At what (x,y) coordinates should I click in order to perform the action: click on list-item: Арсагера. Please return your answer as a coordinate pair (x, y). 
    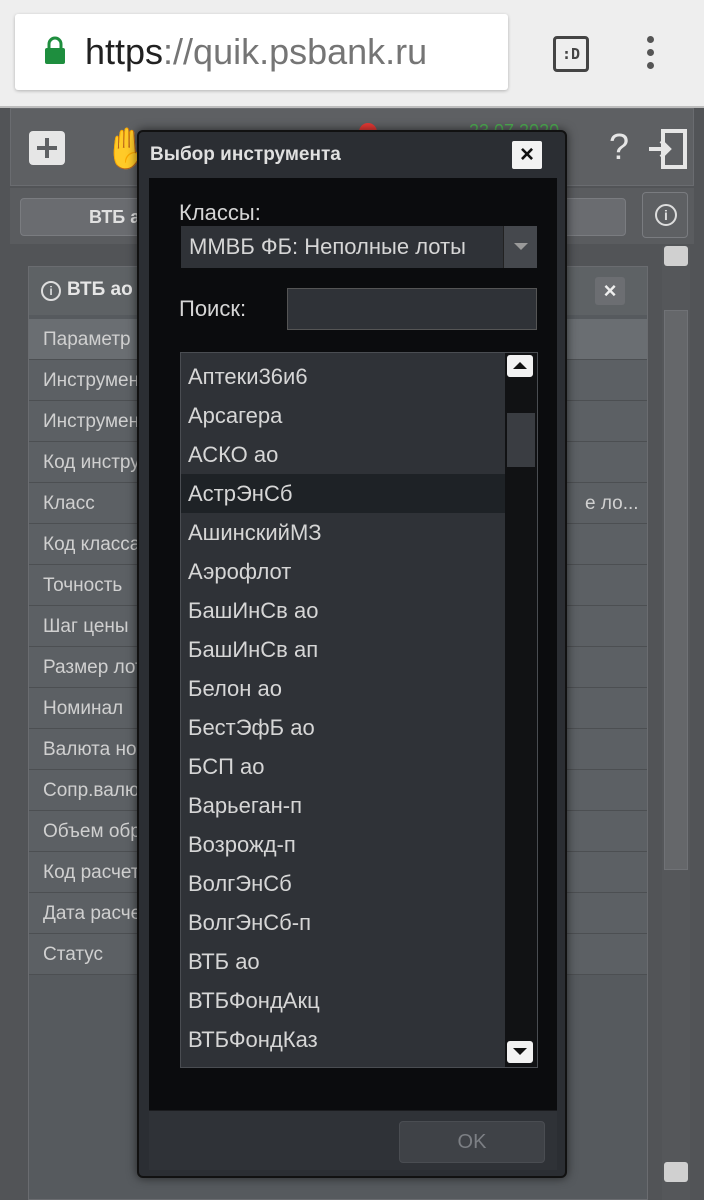
    Looking at the image, I should click on (343, 415).